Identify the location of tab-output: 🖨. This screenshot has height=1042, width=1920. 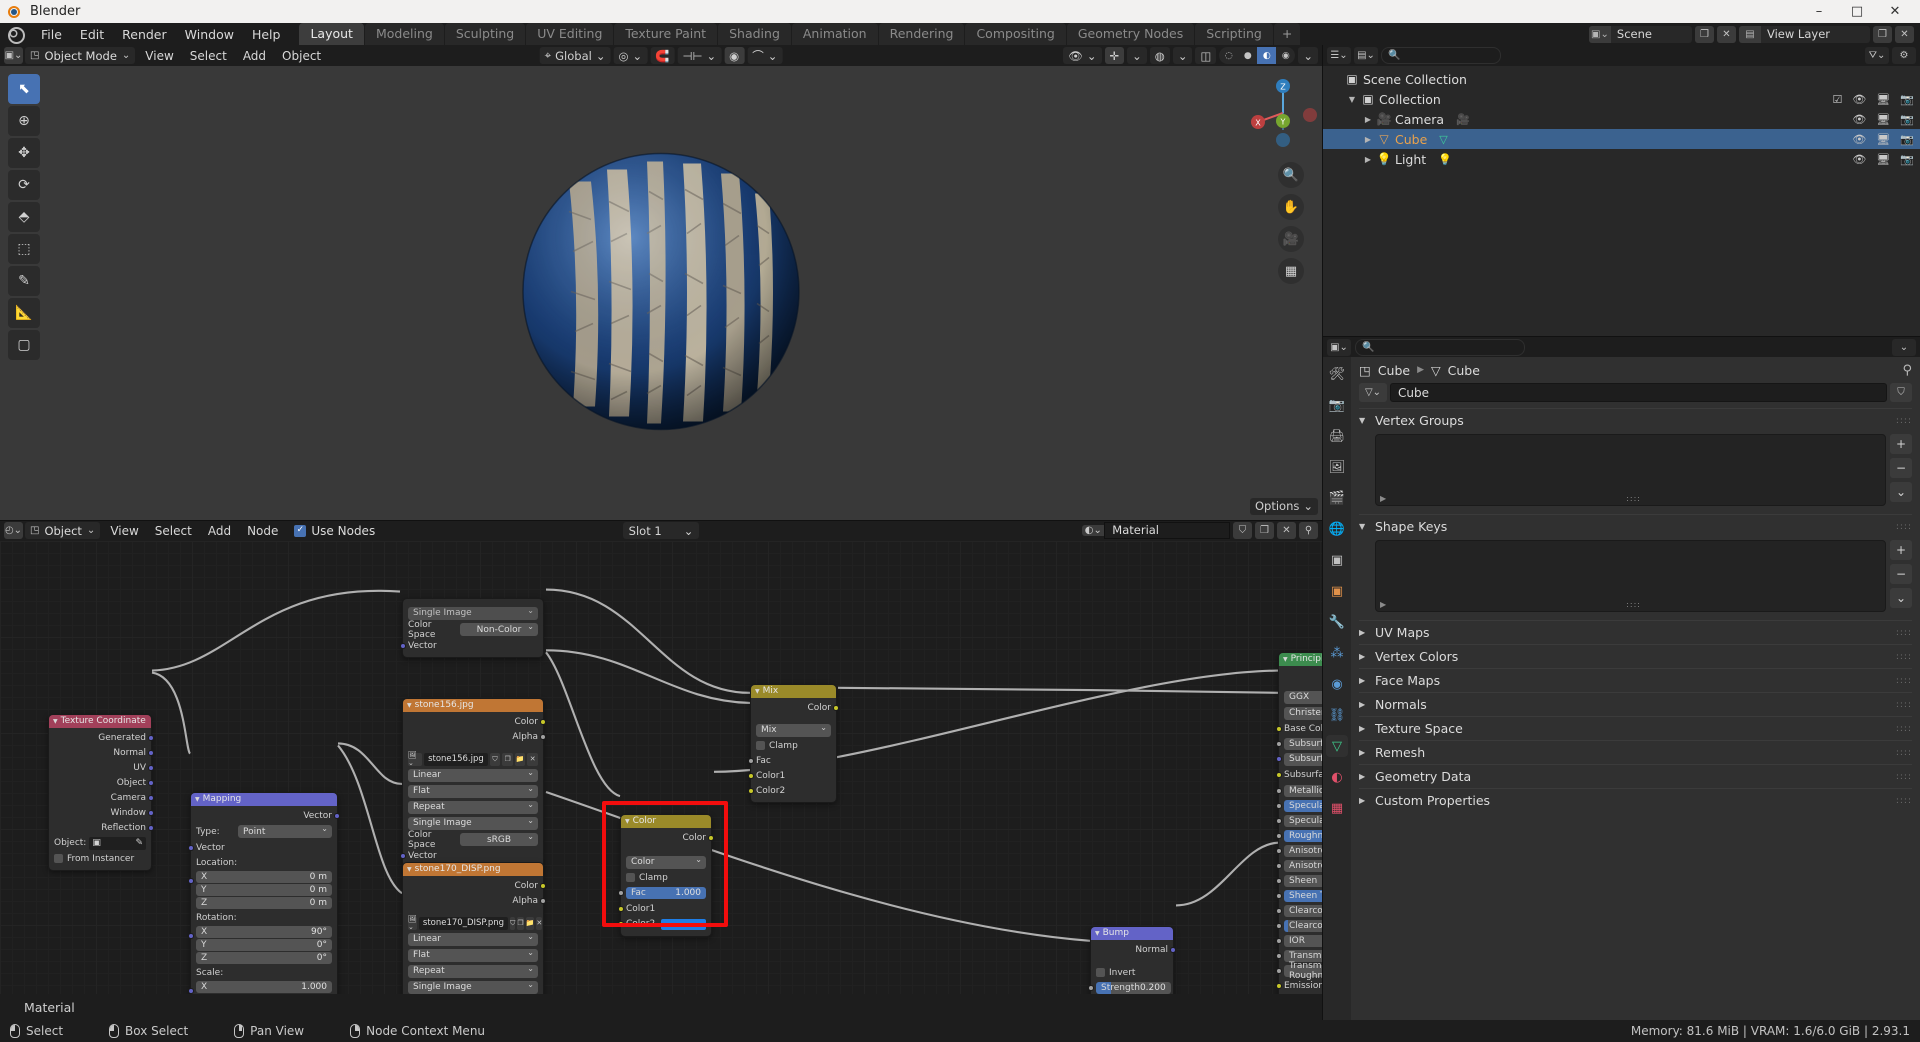
(1337, 436).